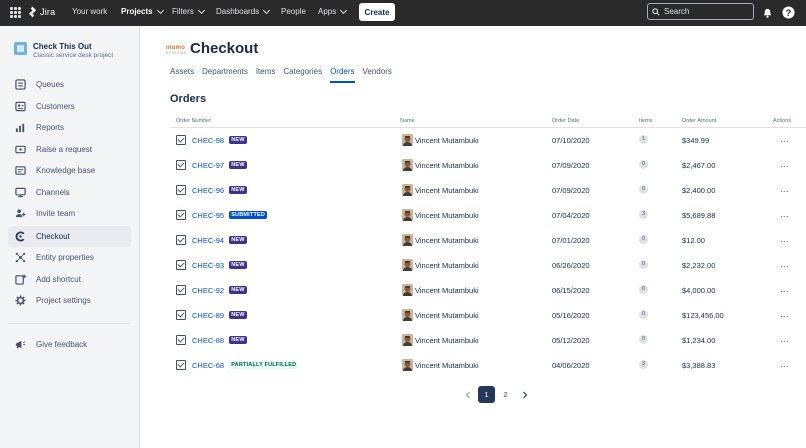 This screenshot has height=448, width=806. Describe the element at coordinates (208, 240) in the screenshot. I see `order-number-link: CHEC-94` at that location.